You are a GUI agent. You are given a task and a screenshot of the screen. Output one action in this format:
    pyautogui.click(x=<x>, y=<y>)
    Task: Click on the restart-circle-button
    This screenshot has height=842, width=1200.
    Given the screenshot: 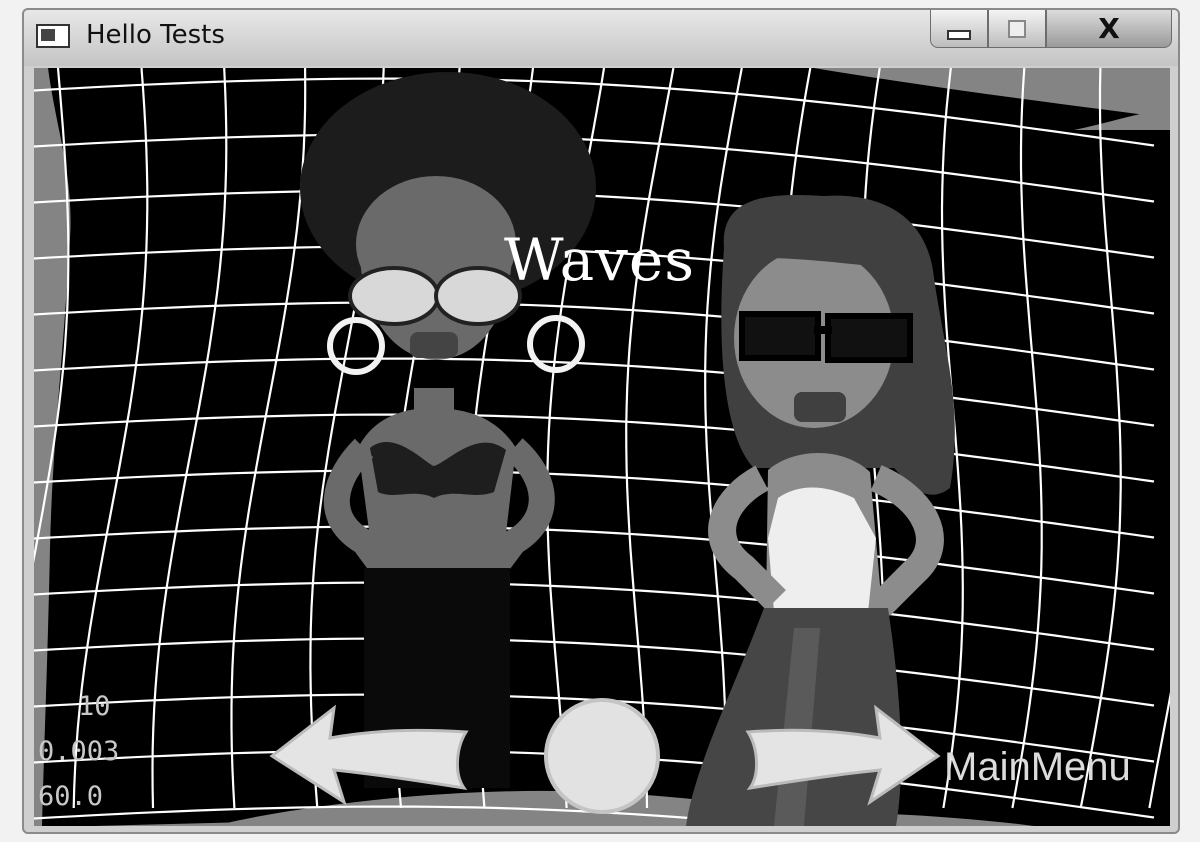 What is the action you would take?
    pyautogui.click(x=602, y=756)
    